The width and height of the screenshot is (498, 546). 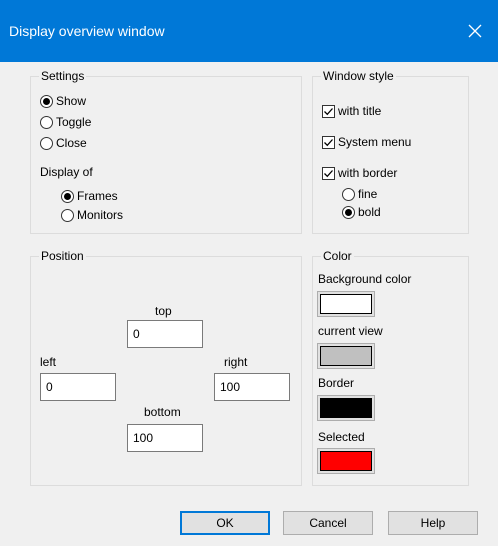 What do you see at coordinates (97, 196) in the screenshot?
I see `radio-frames-label: Frames` at bounding box center [97, 196].